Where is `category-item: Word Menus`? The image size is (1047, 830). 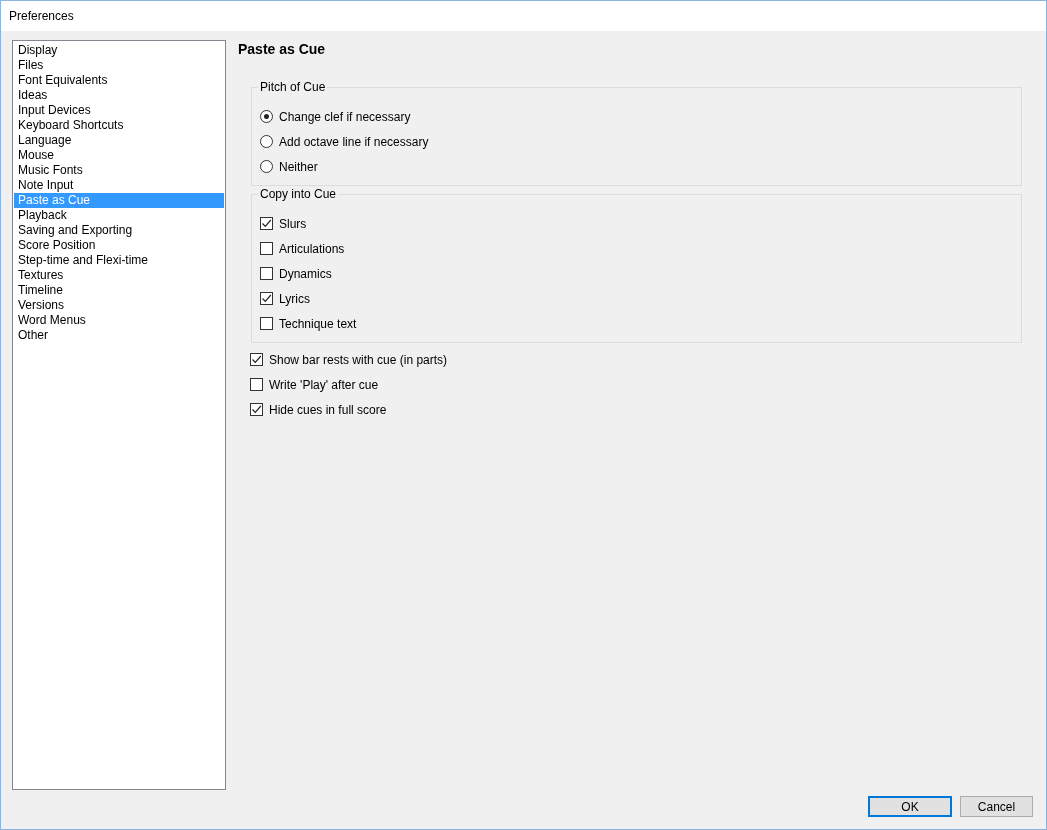 category-item: Word Menus is located at coordinates (119, 320).